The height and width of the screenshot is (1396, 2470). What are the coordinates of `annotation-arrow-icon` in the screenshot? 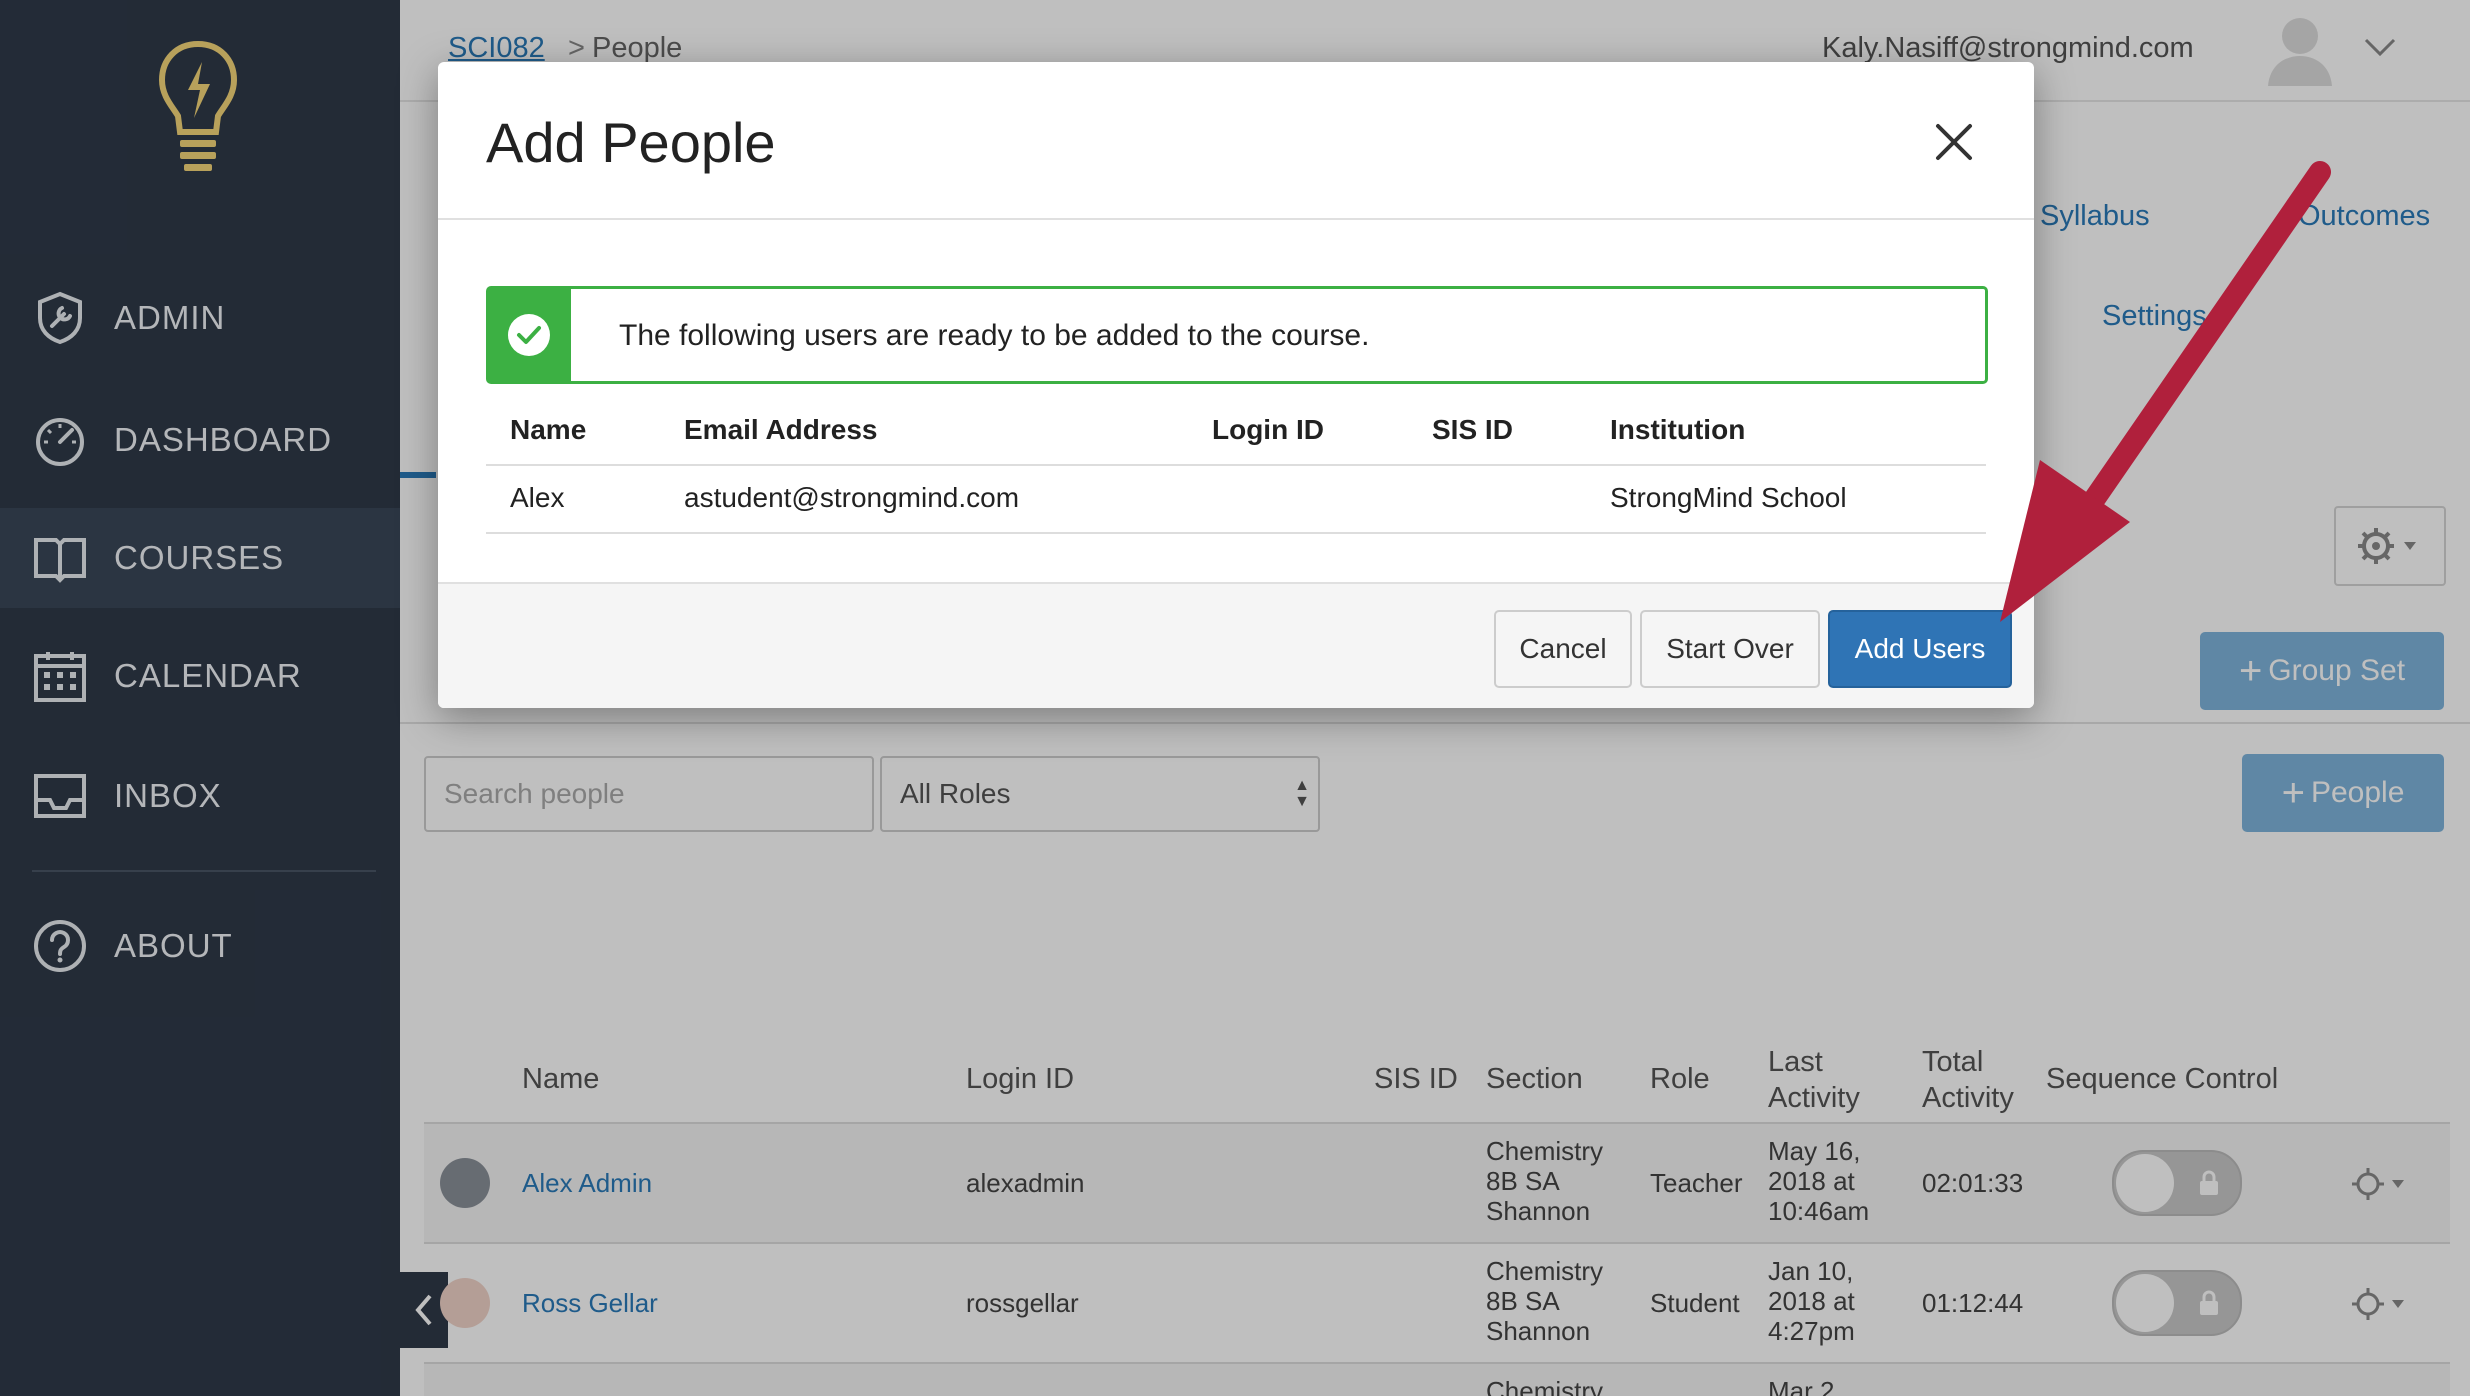 It's located at (2165, 391).